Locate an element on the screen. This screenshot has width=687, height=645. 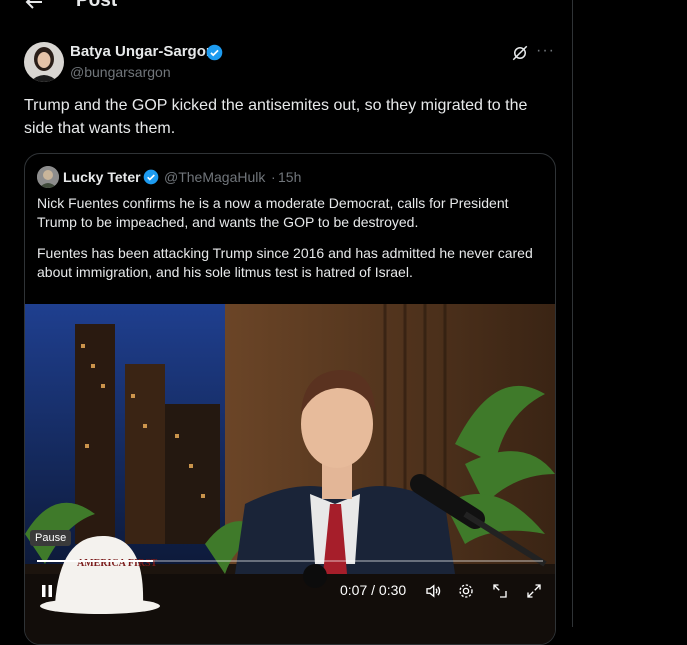
quoted-author-name: Lucky Teter is located at coordinates (102, 177).